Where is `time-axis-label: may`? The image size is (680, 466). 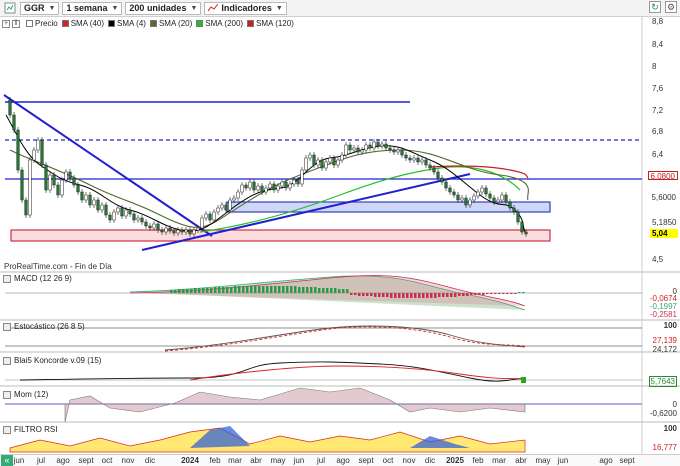
time-axis-label: may is located at coordinates (543, 460).